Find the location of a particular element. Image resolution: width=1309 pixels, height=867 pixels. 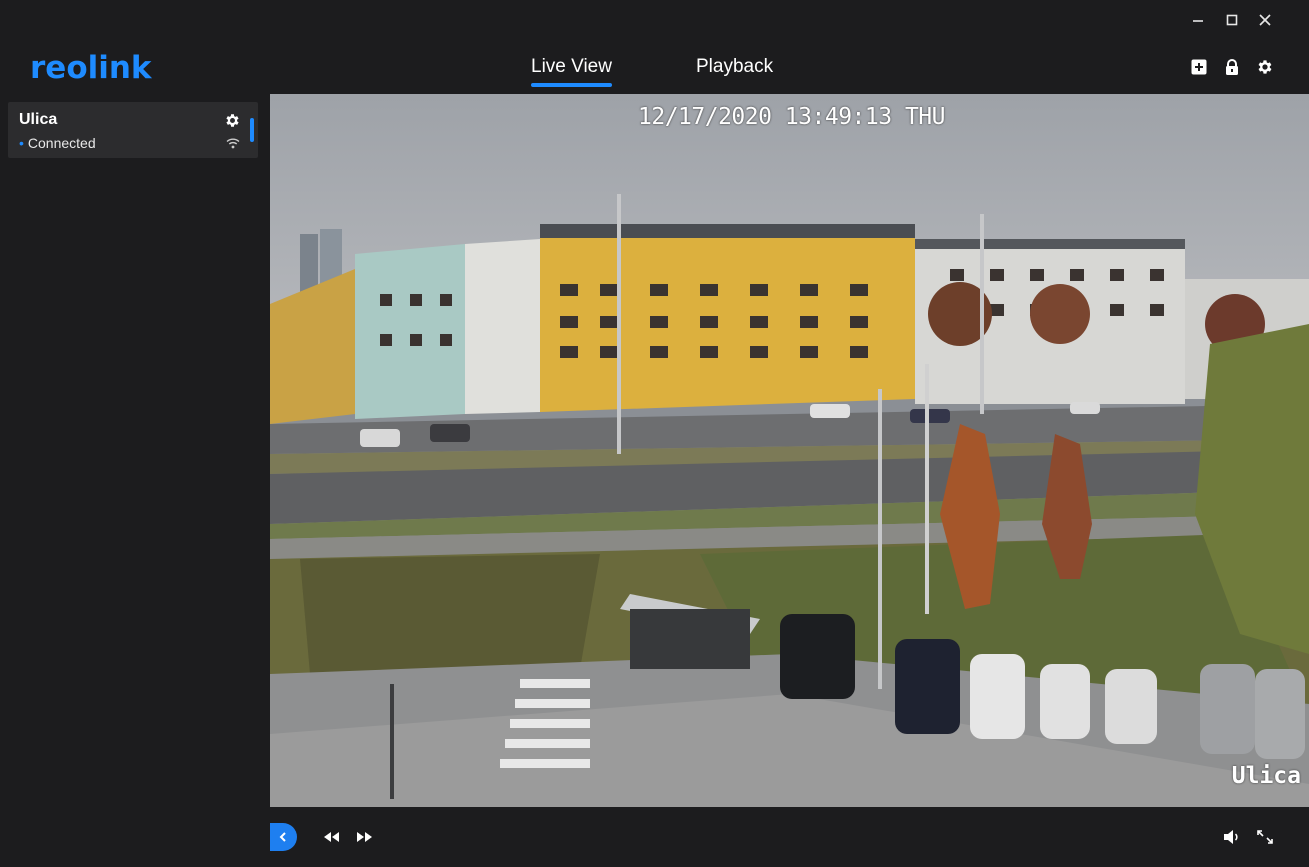

playback-control-bar is located at coordinates (789, 837).